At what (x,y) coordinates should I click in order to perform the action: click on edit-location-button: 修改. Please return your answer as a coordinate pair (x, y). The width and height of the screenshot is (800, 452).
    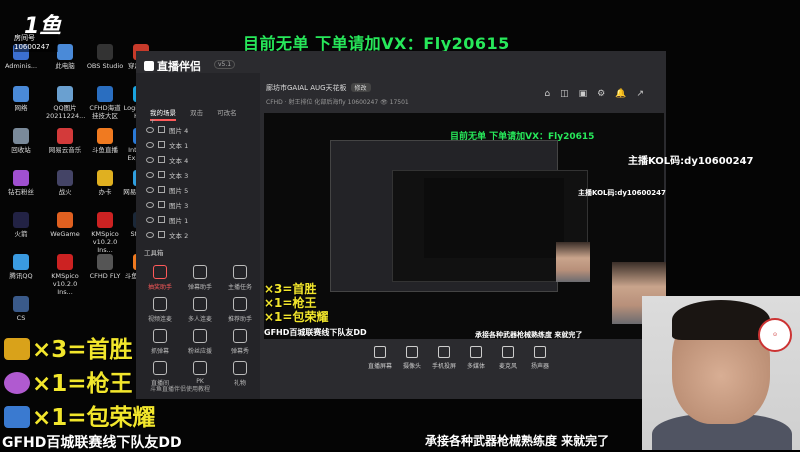
    Looking at the image, I should click on (360, 87).